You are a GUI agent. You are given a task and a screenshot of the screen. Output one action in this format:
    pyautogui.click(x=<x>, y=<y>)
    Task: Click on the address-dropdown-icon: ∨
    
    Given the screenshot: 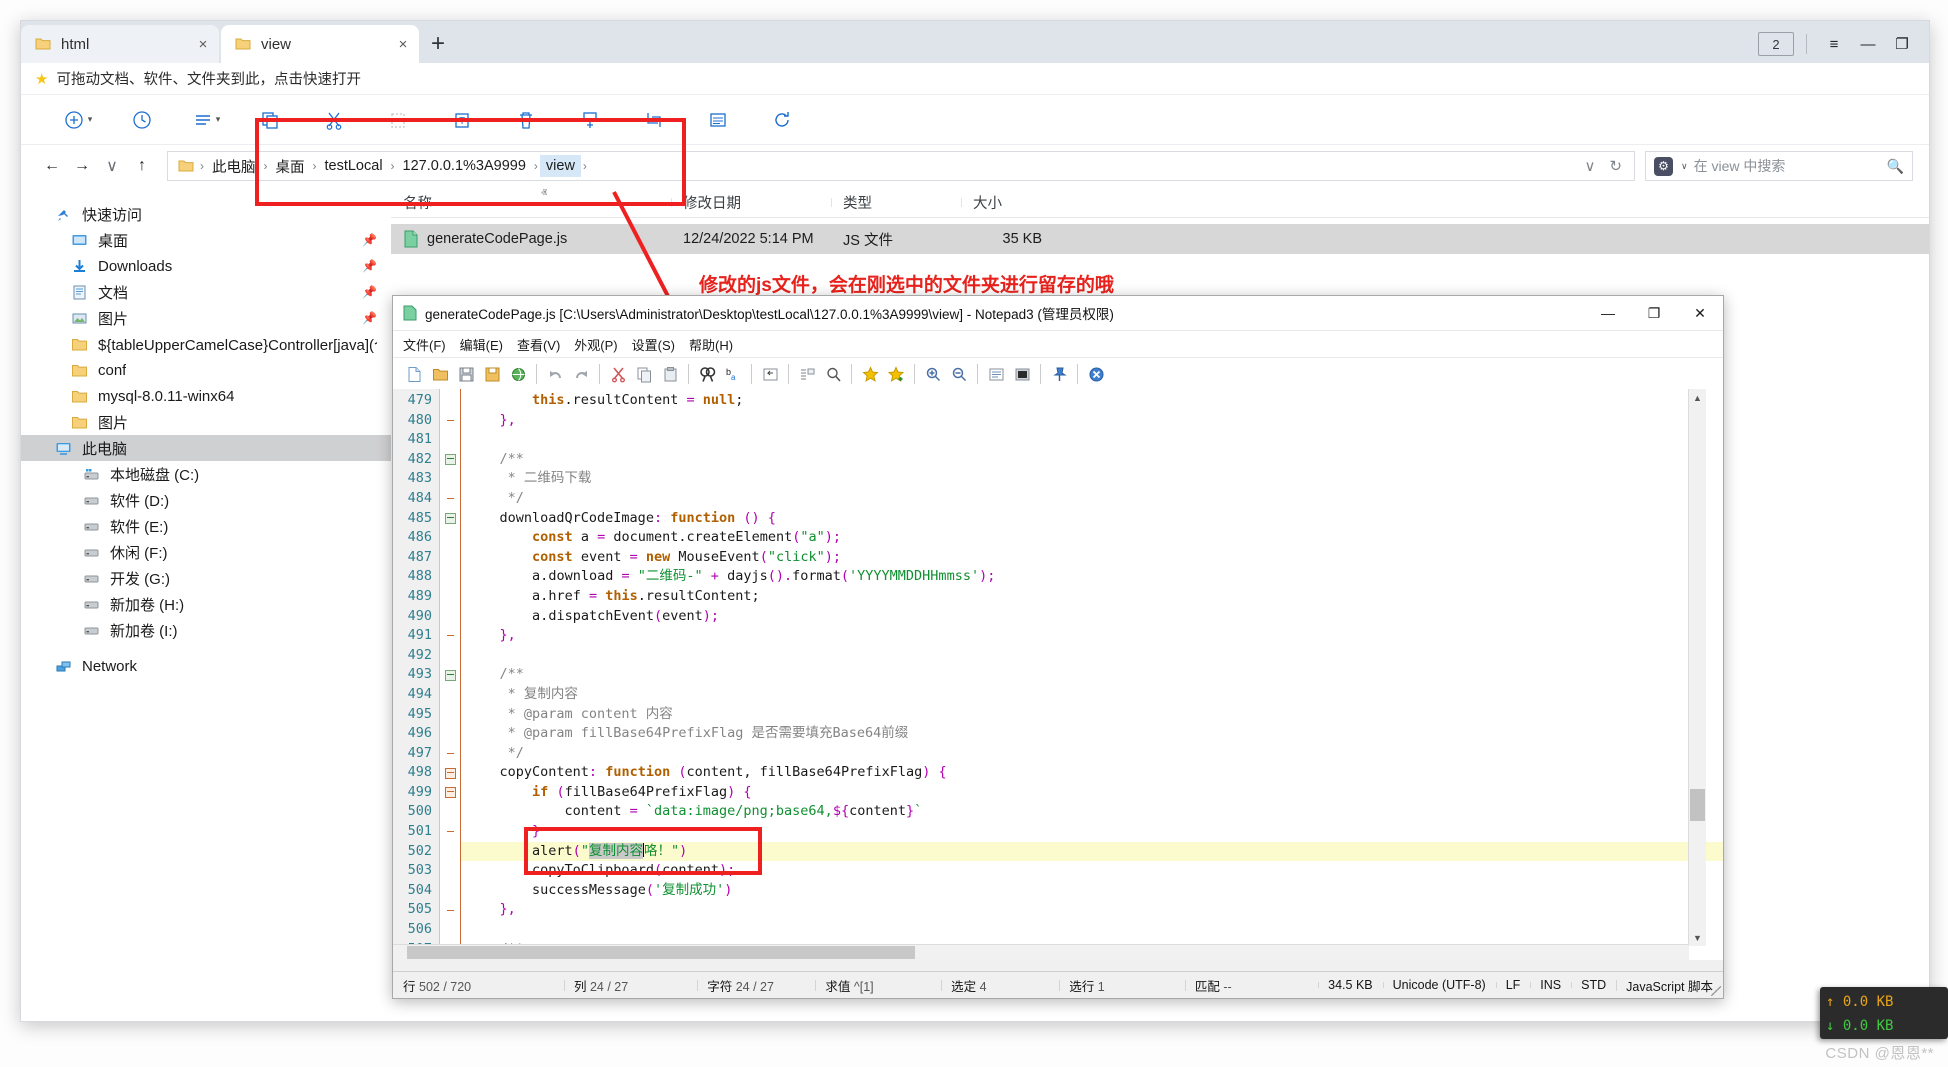 What is the action you would take?
    pyautogui.click(x=1589, y=166)
    